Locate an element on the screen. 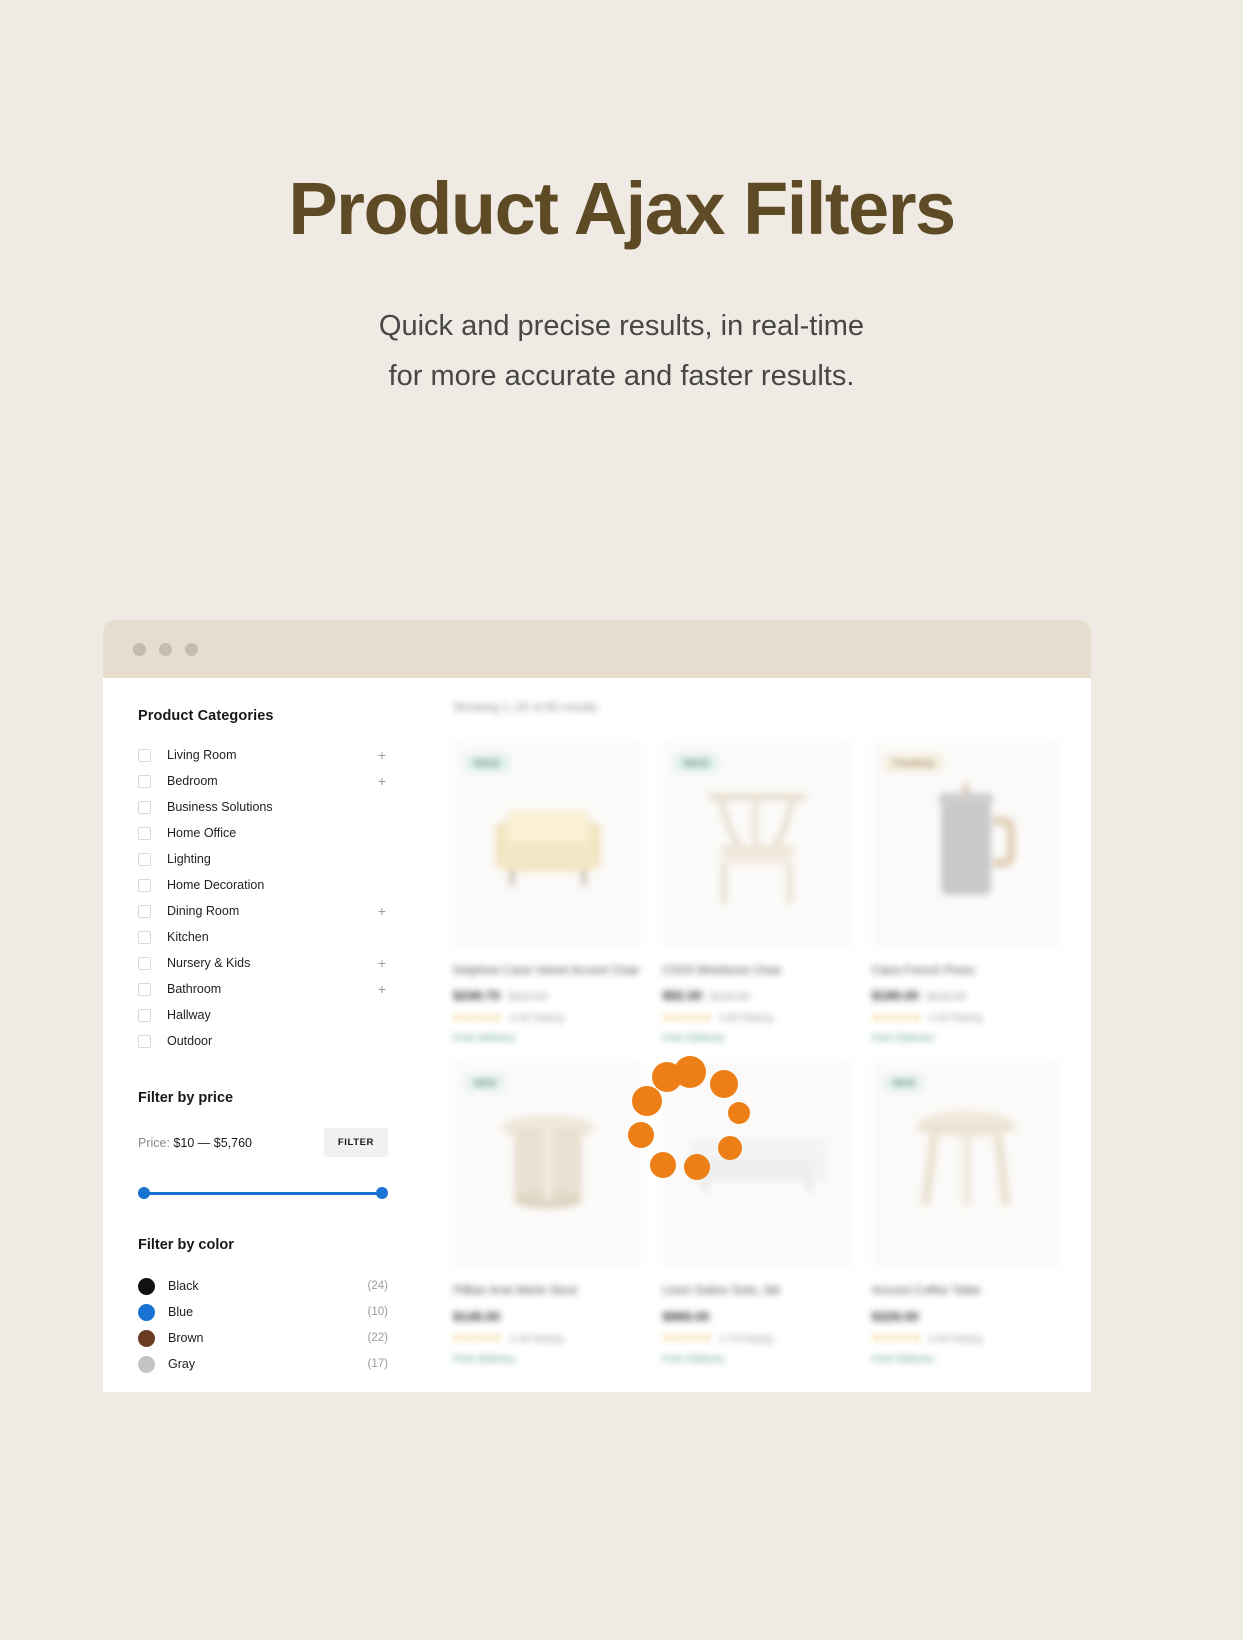 This screenshot has width=1243, height=1640. category-item: Home Decoration is located at coordinates (263, 885).